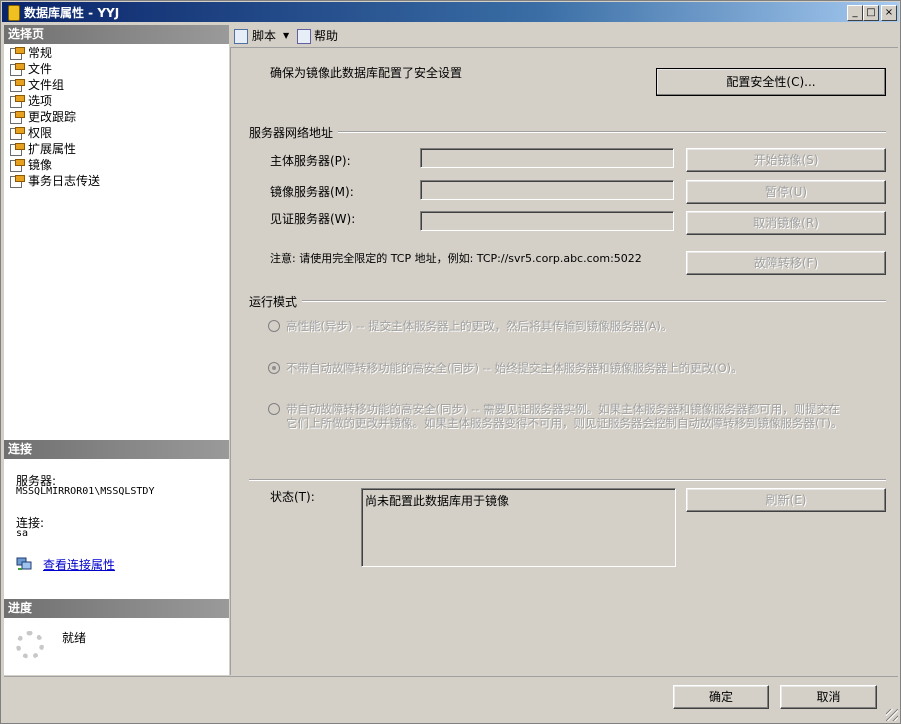  Describe the element at coordinates (116, 69) in the screenshot. I see `sidebar-item-files: 文件` at that location.